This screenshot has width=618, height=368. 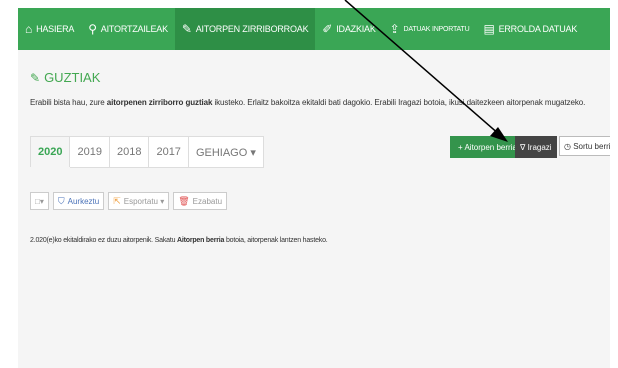 What do you see at coordinates (201, 240) in the screenshot?
I see `empty-bold: Aitorpen berria` at bounding box center [201, 240].